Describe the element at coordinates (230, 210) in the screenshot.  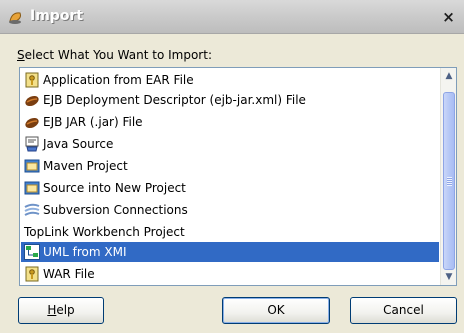
I see `list-item-subversion-connections: Subversion Connections` at that location.